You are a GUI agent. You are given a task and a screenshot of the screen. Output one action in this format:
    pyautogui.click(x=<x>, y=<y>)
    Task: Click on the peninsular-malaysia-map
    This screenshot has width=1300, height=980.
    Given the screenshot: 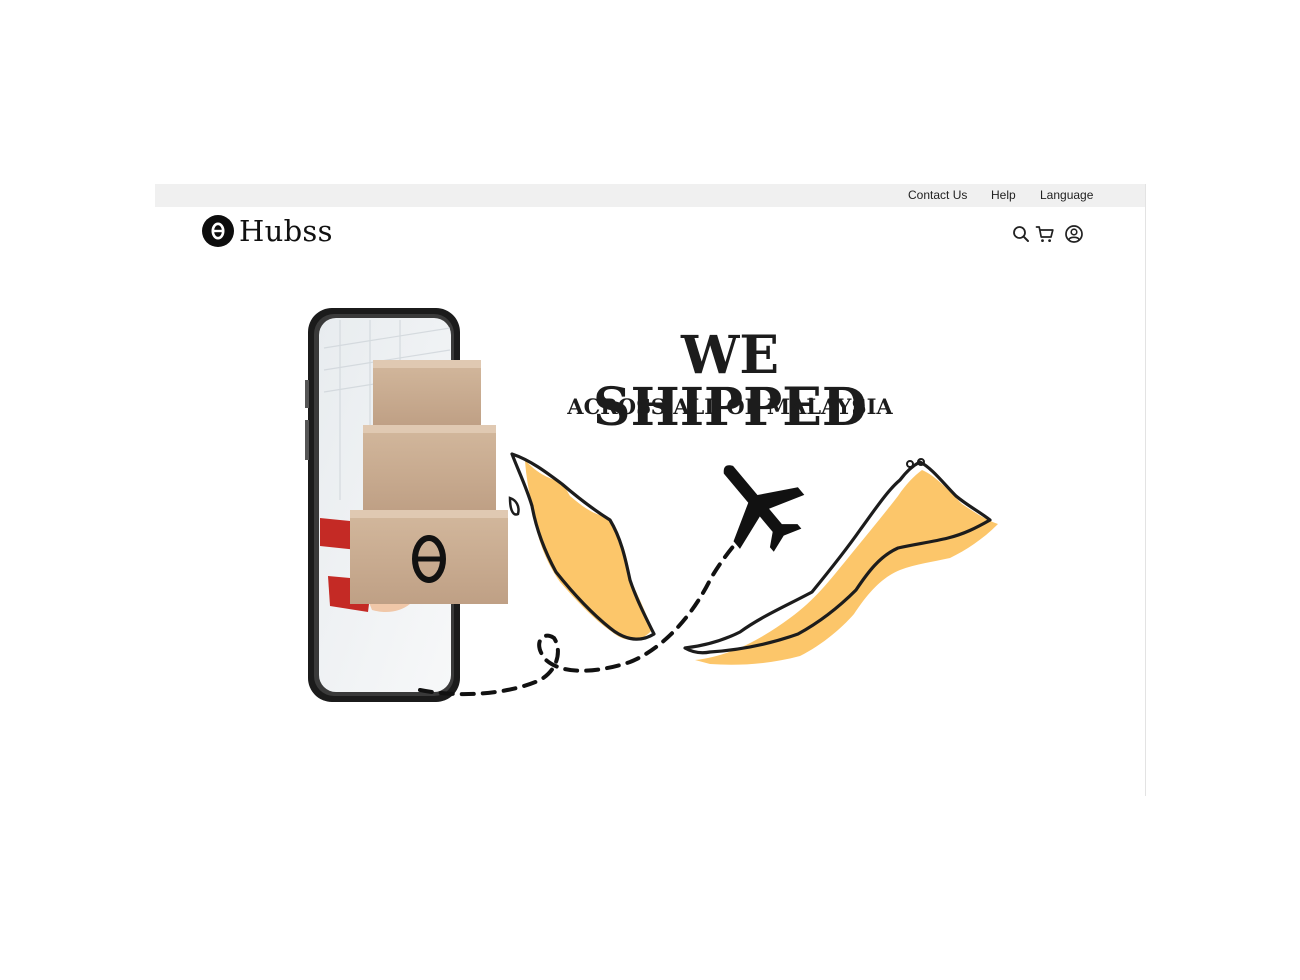 What is the action you would take?
    pyautogui.click(x=582, y=546)
    